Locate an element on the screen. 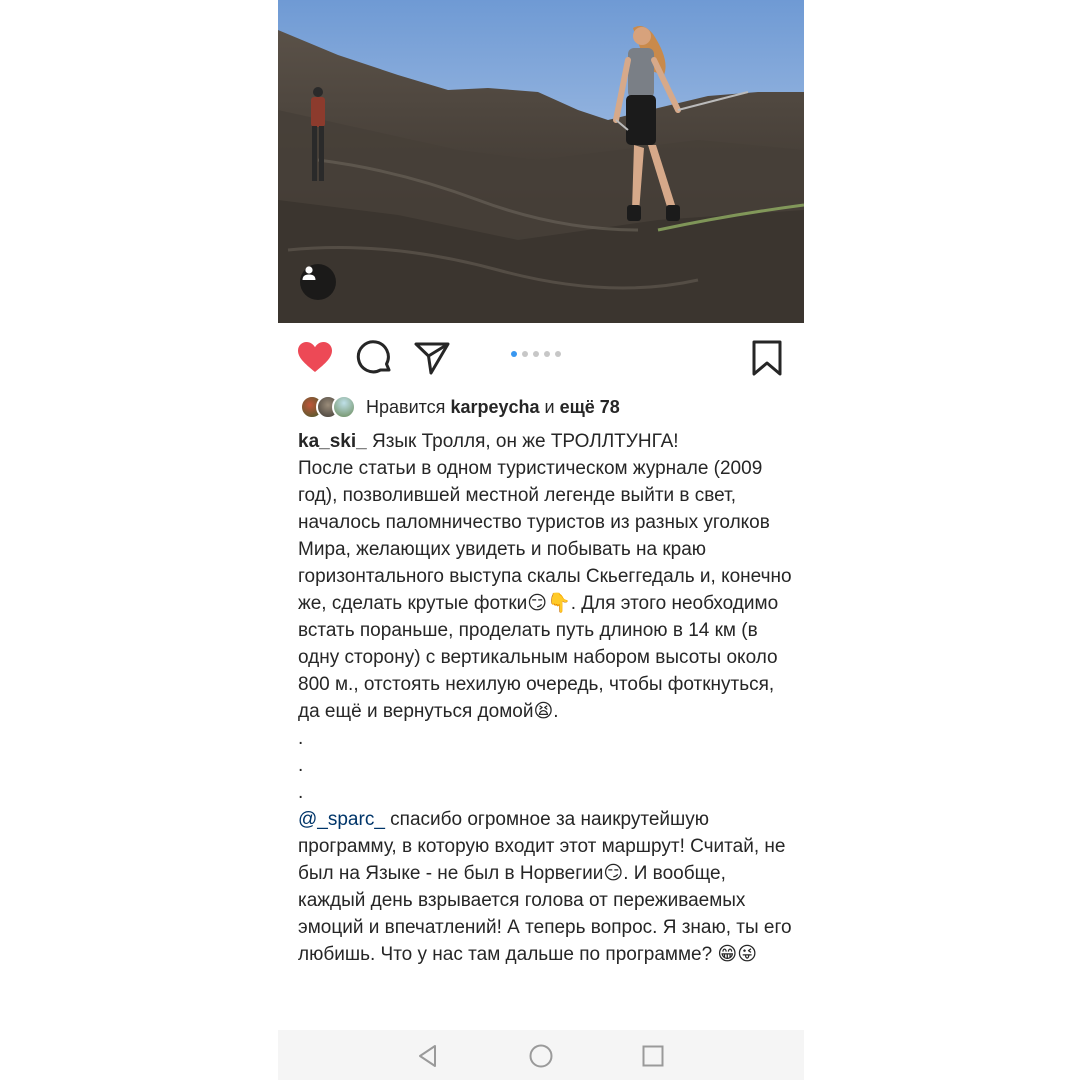  likes-summary: Нравится karpeycha и ещё 78 is located at coordinates (545, 407).